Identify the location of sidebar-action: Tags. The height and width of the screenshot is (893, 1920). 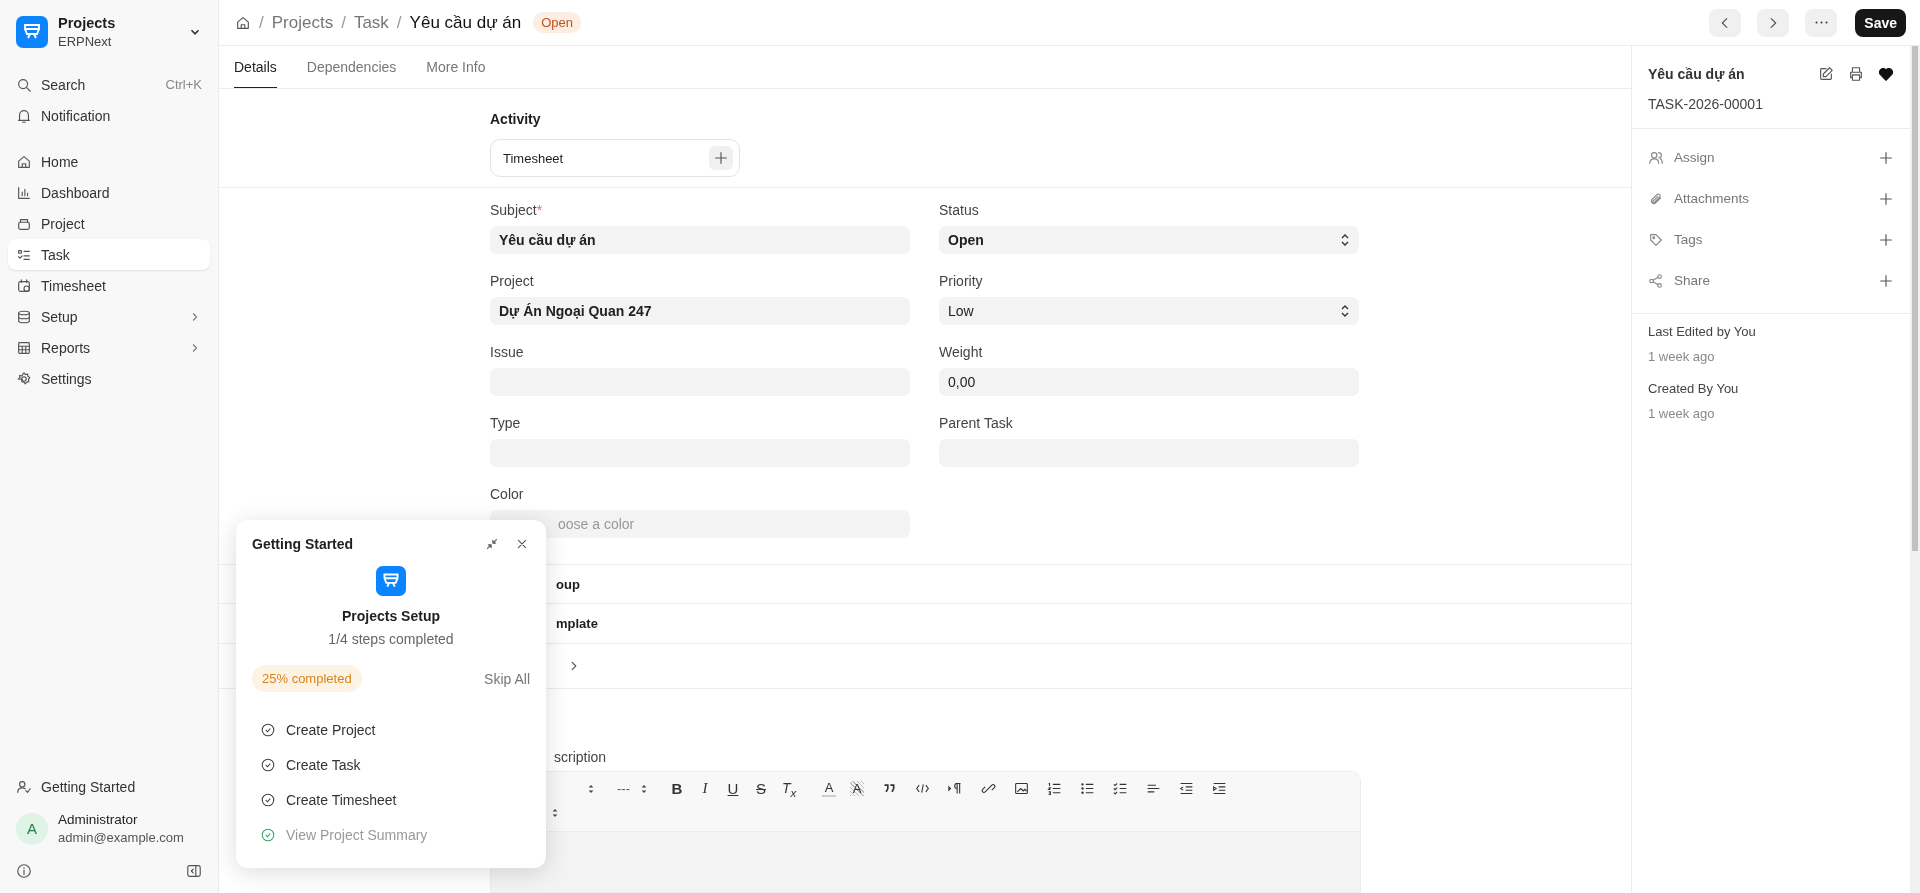
(1771, 239).